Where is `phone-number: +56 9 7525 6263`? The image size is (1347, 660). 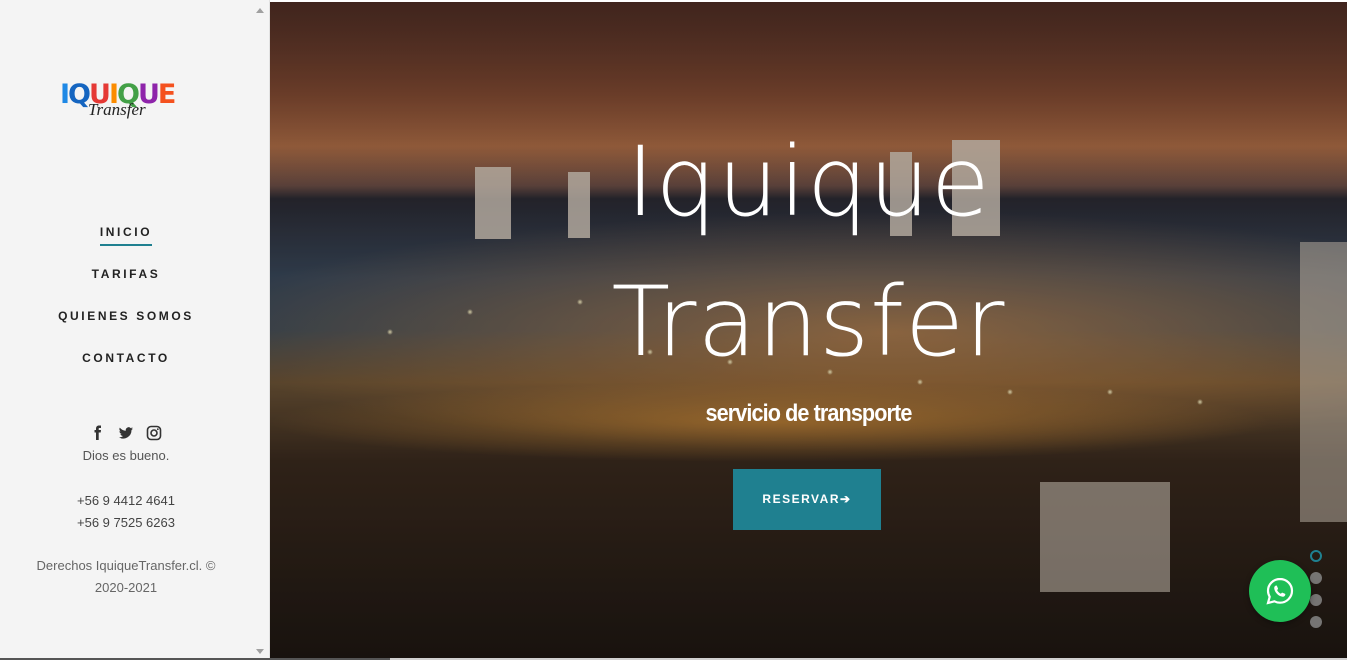 phone-number: +56 9 7525 6263 is located at coordinates (126, 523).